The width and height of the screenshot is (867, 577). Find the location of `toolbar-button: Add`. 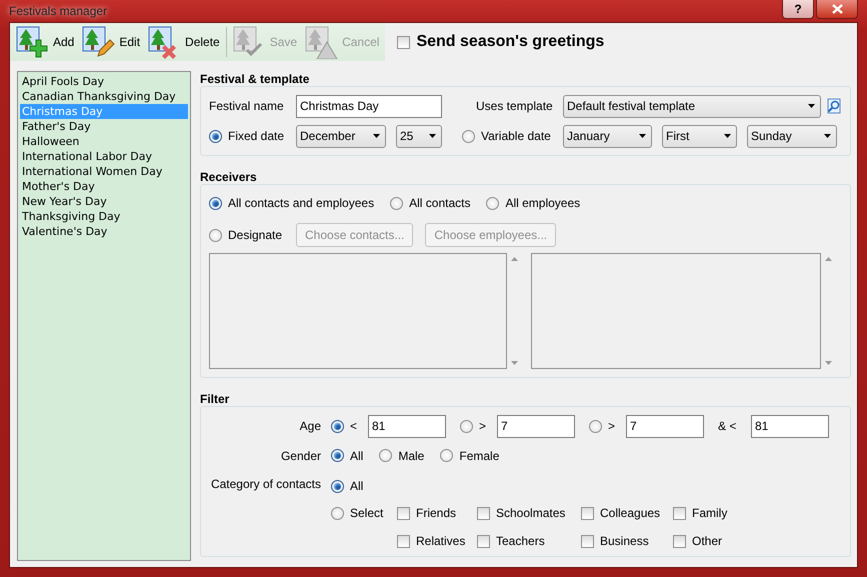

toolbar-button: Add is located at coordinates (45, 42).